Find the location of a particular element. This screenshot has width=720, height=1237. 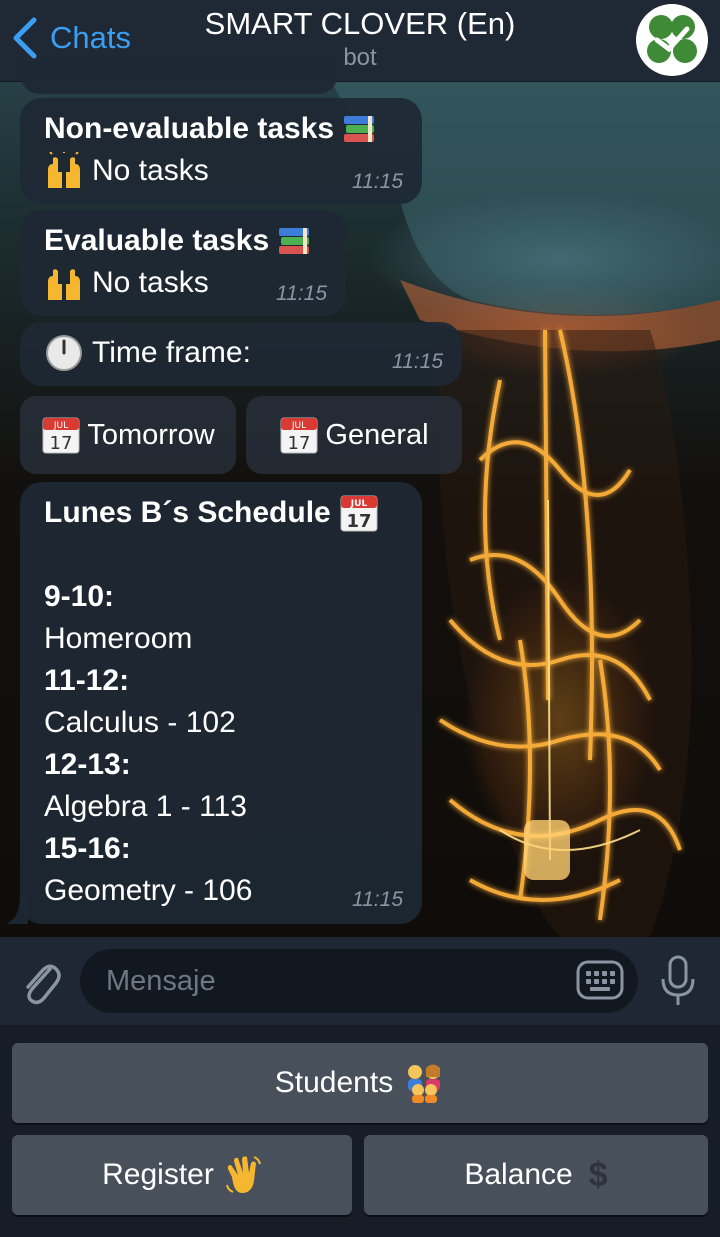

clock-icon is located at coordinates (64, 353).